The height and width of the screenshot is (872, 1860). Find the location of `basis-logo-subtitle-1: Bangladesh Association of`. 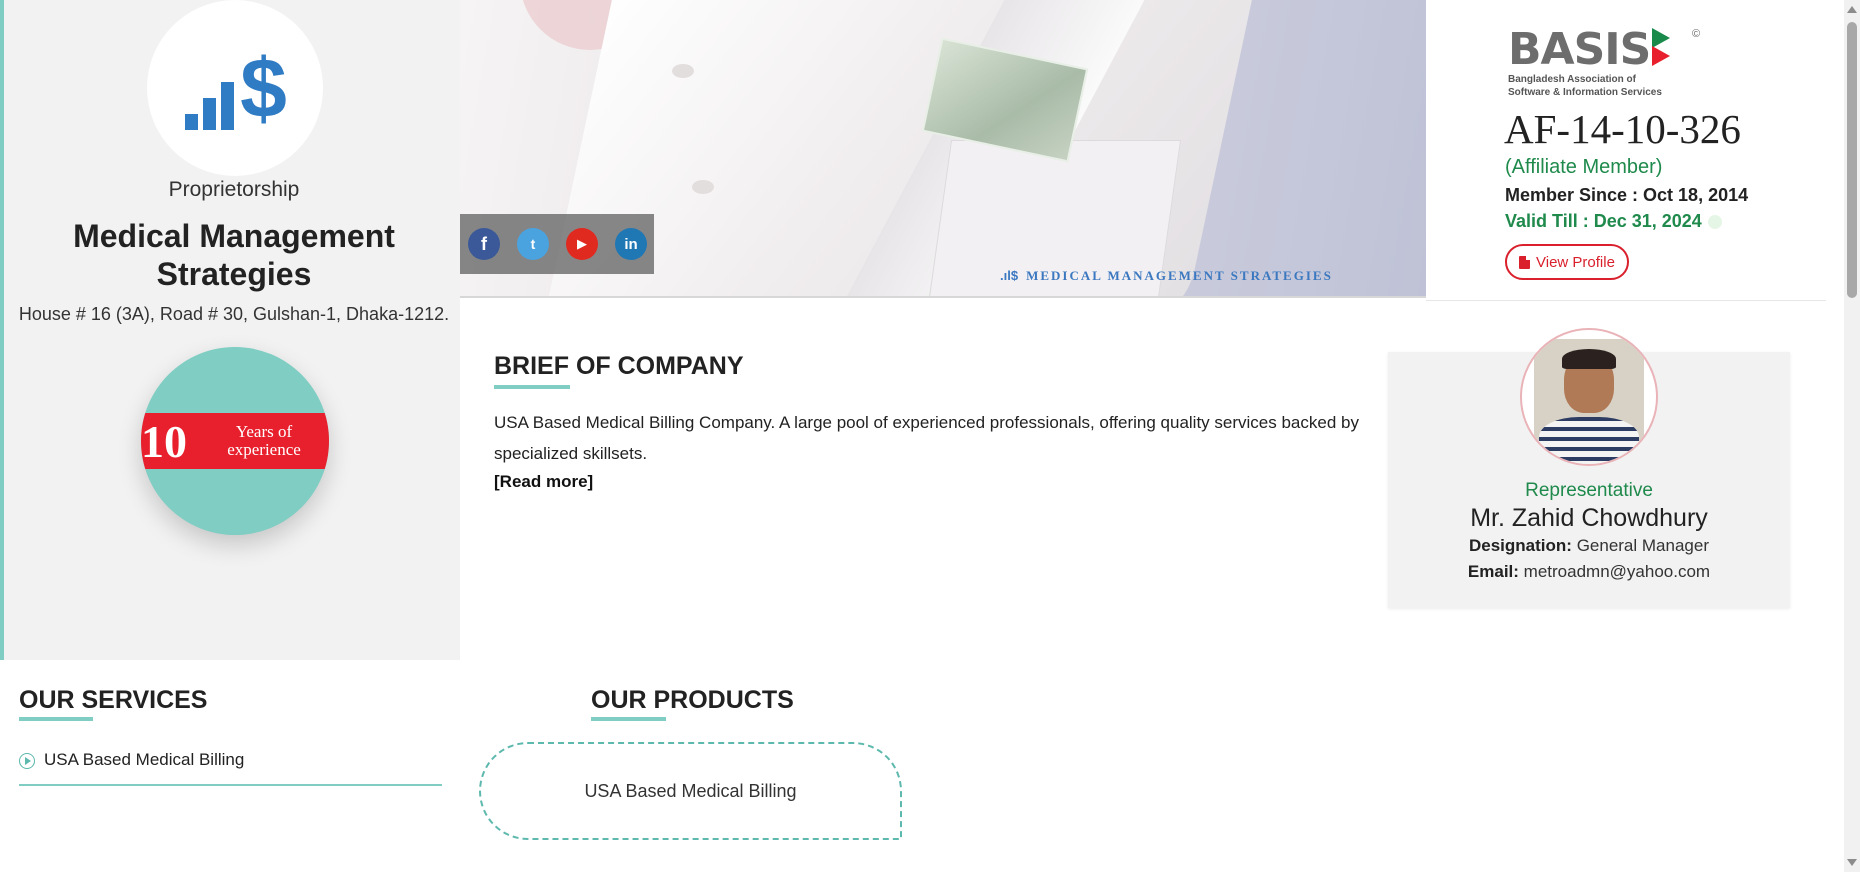

basis-logo-subtitle-1: Bangladesh Association of is located at coordinates (1572, 79).